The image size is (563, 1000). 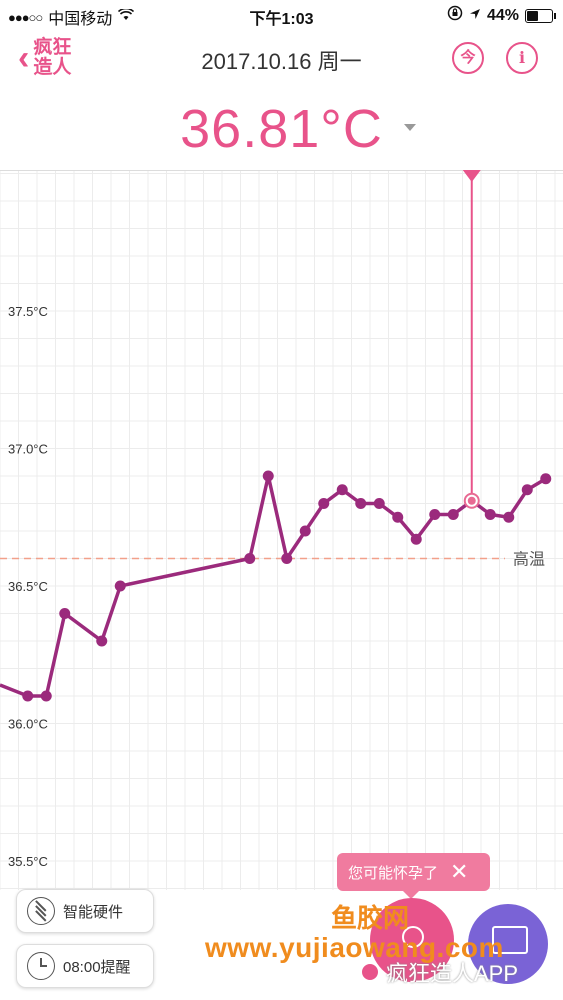 I want to click on watermark-app: 疯狂造人APP, so click(x=439, y=972).